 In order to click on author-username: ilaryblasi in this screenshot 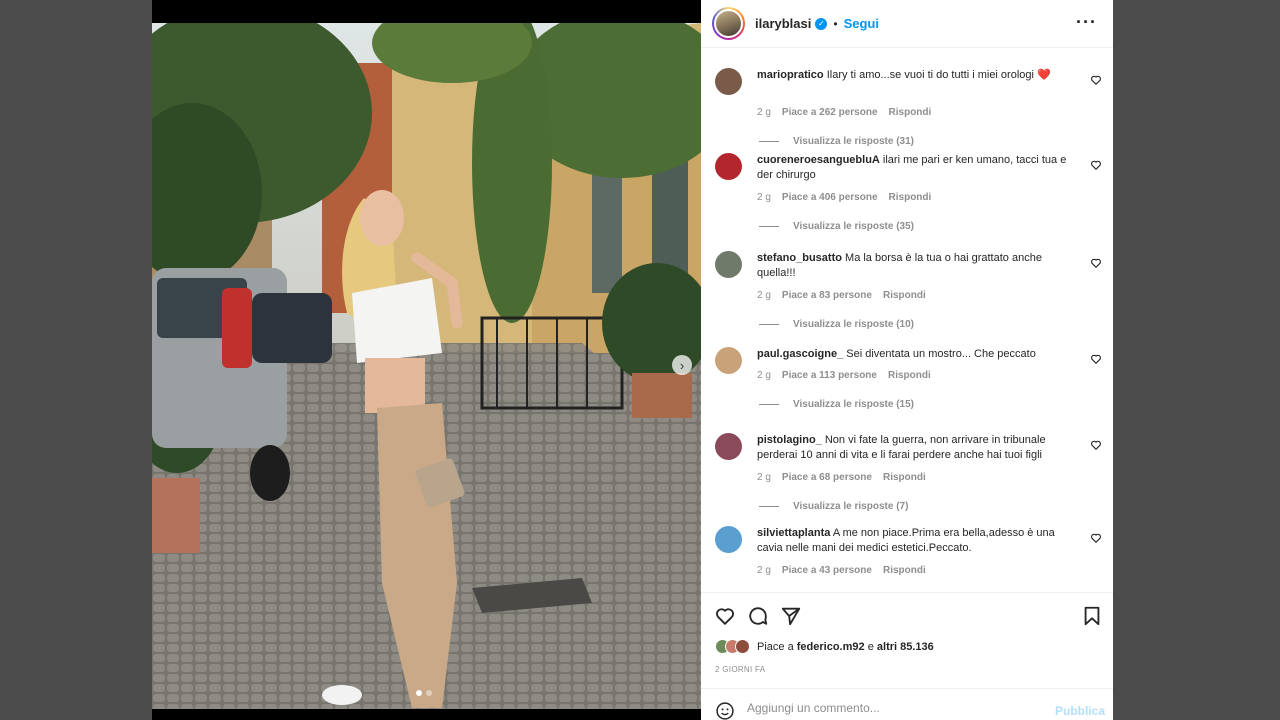, I will do `click(783, 23)`.